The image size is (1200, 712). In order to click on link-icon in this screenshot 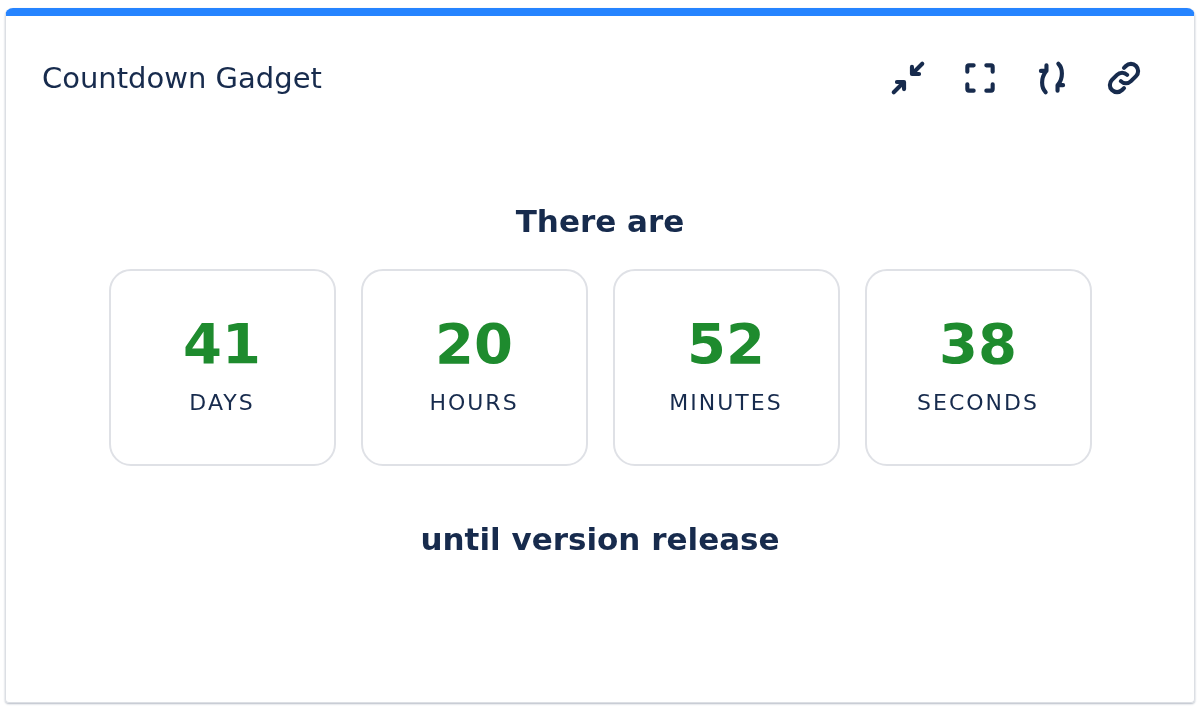, I will do `click(1124, 78)`.